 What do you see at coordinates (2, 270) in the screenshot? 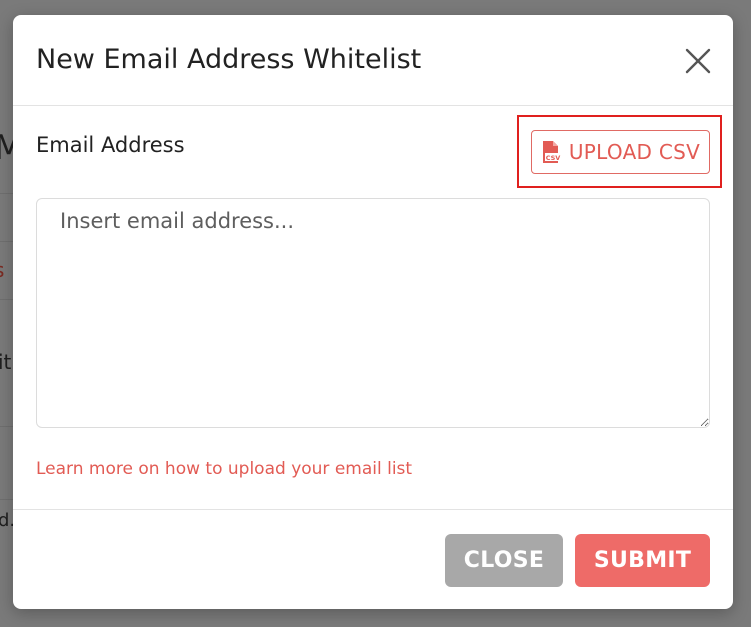
I see `background-text-fragment: s` at bounding box center [2, 270].